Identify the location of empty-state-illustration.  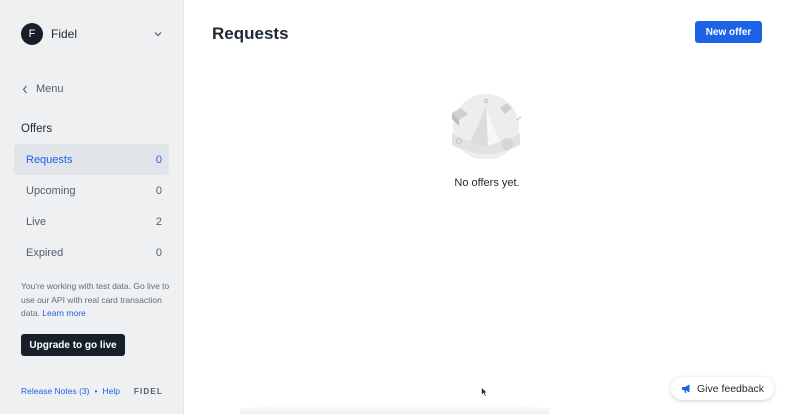
(487, 126).